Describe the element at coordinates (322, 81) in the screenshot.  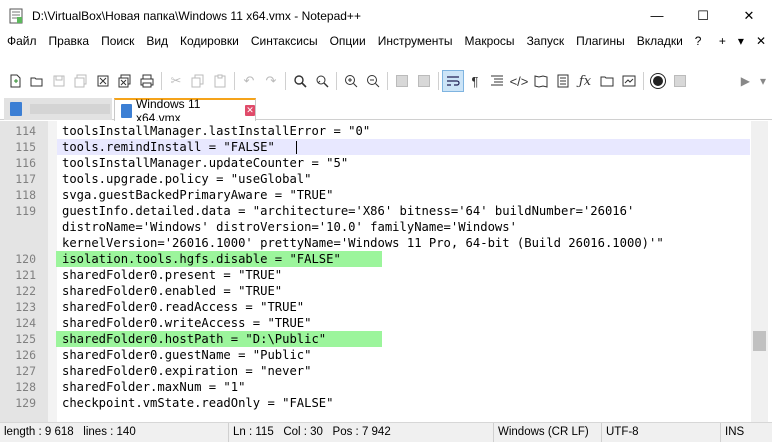
I see `replace-icon` at that location.